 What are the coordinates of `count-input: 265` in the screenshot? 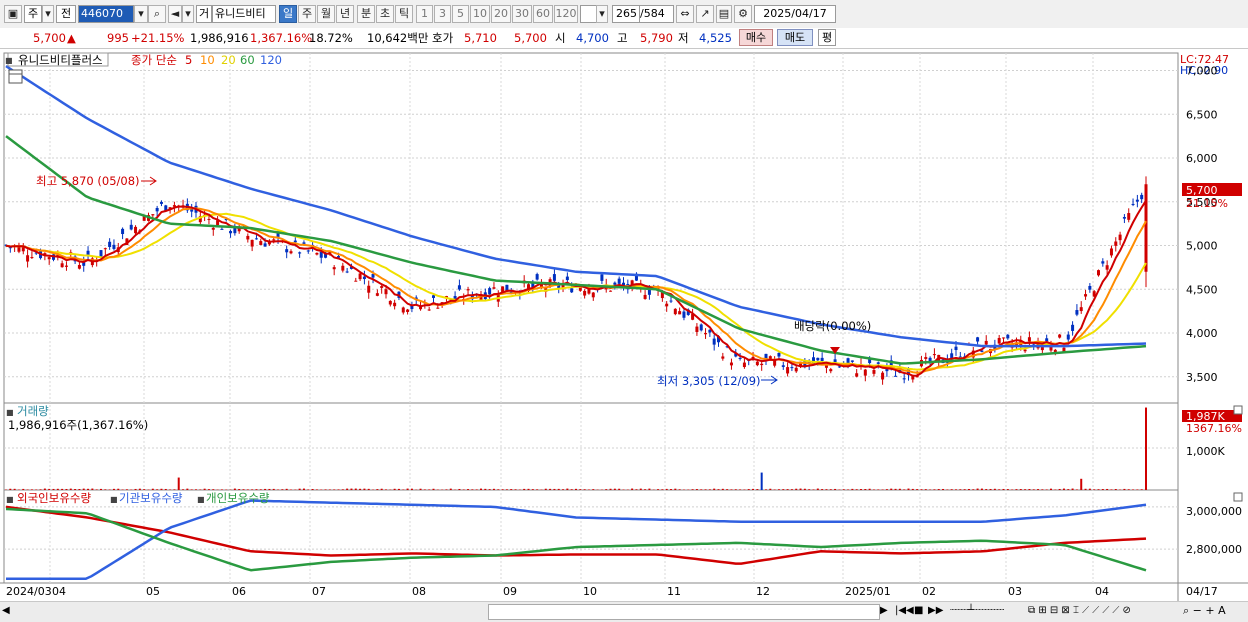 It's located at (626, 14).